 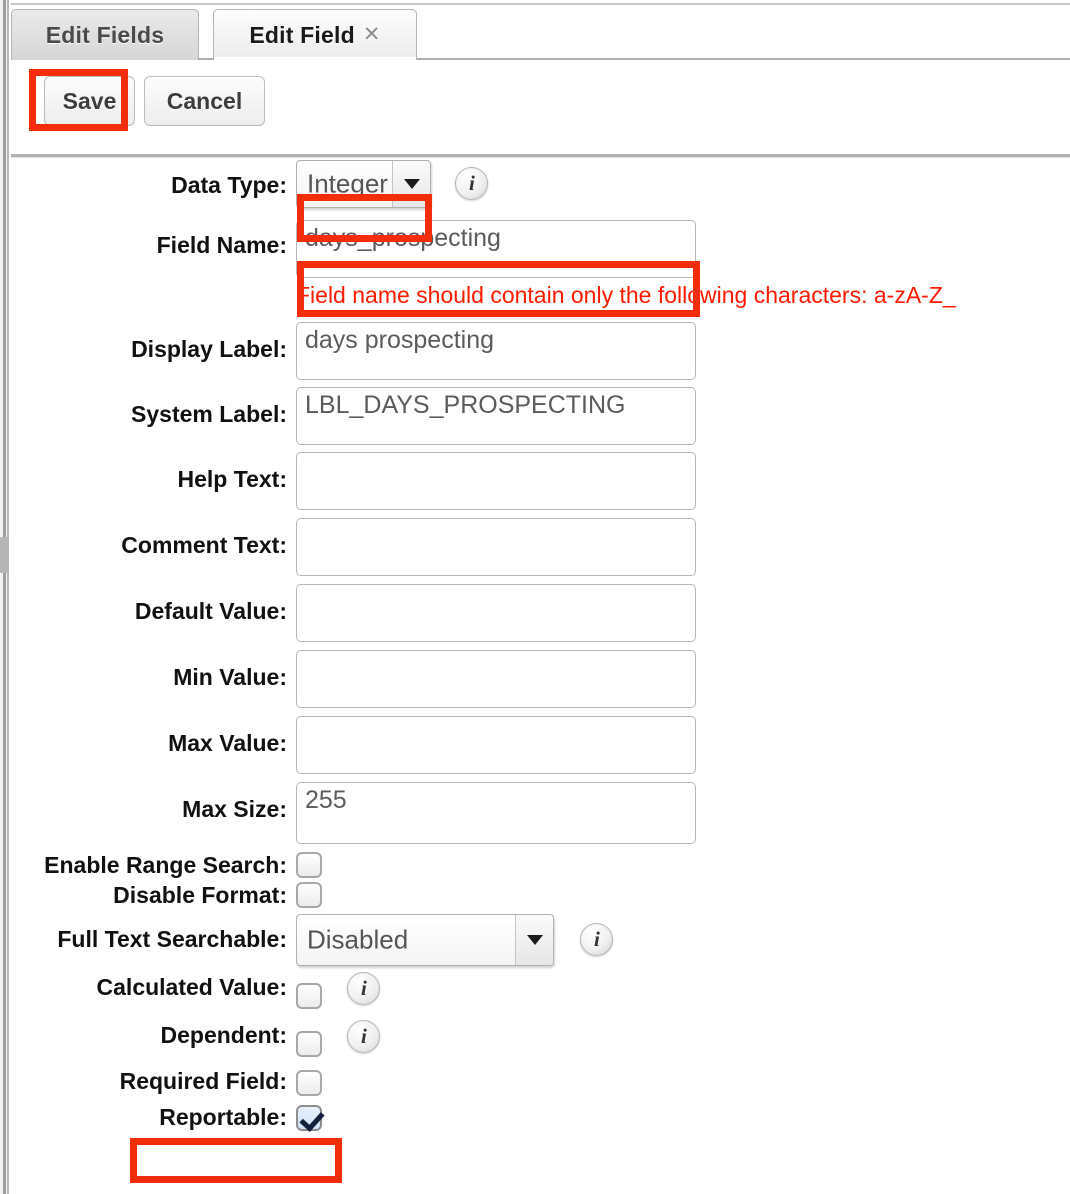 I want to click on row-help-text: Help Text:, so click(x=540, y=485).